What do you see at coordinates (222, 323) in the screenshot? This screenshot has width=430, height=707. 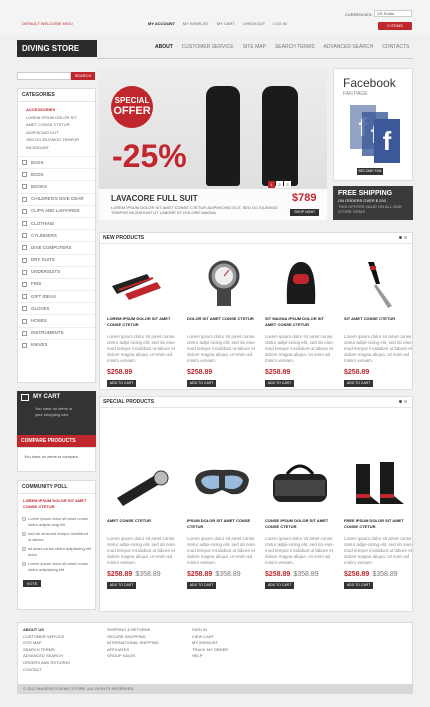 I see `product-name: DOLOR SIT AMET CONSE CTETUR` at bounding box center [222, 323].